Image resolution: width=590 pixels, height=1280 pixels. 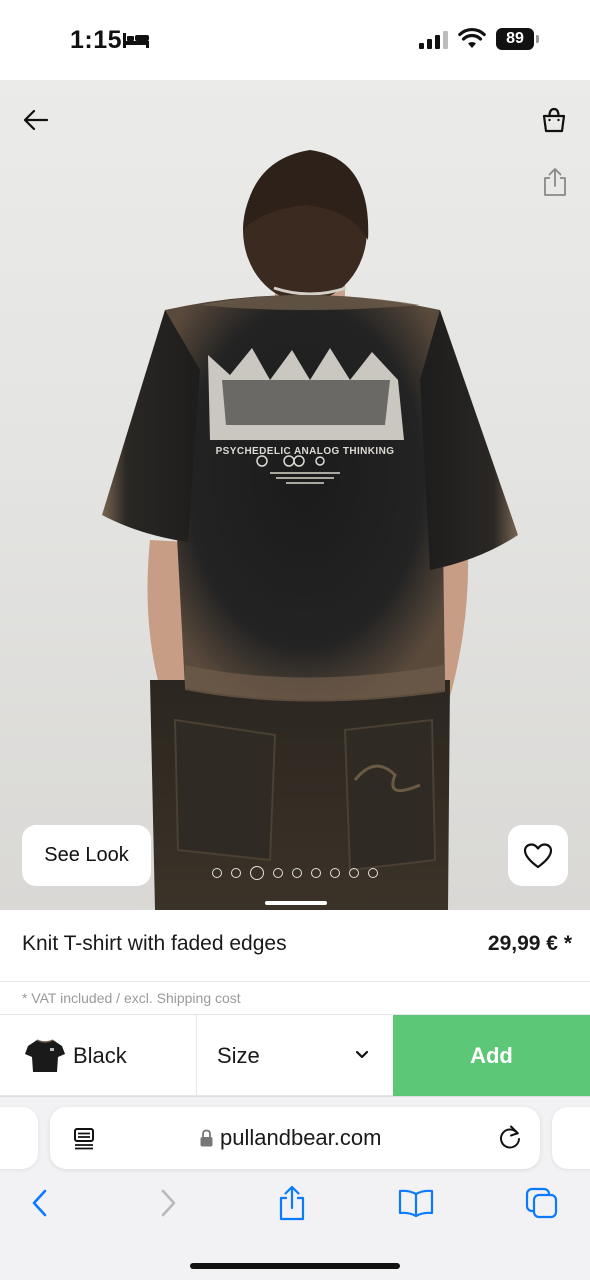 I want to click on sheet-drag-handle, so click(x=296, y=903).